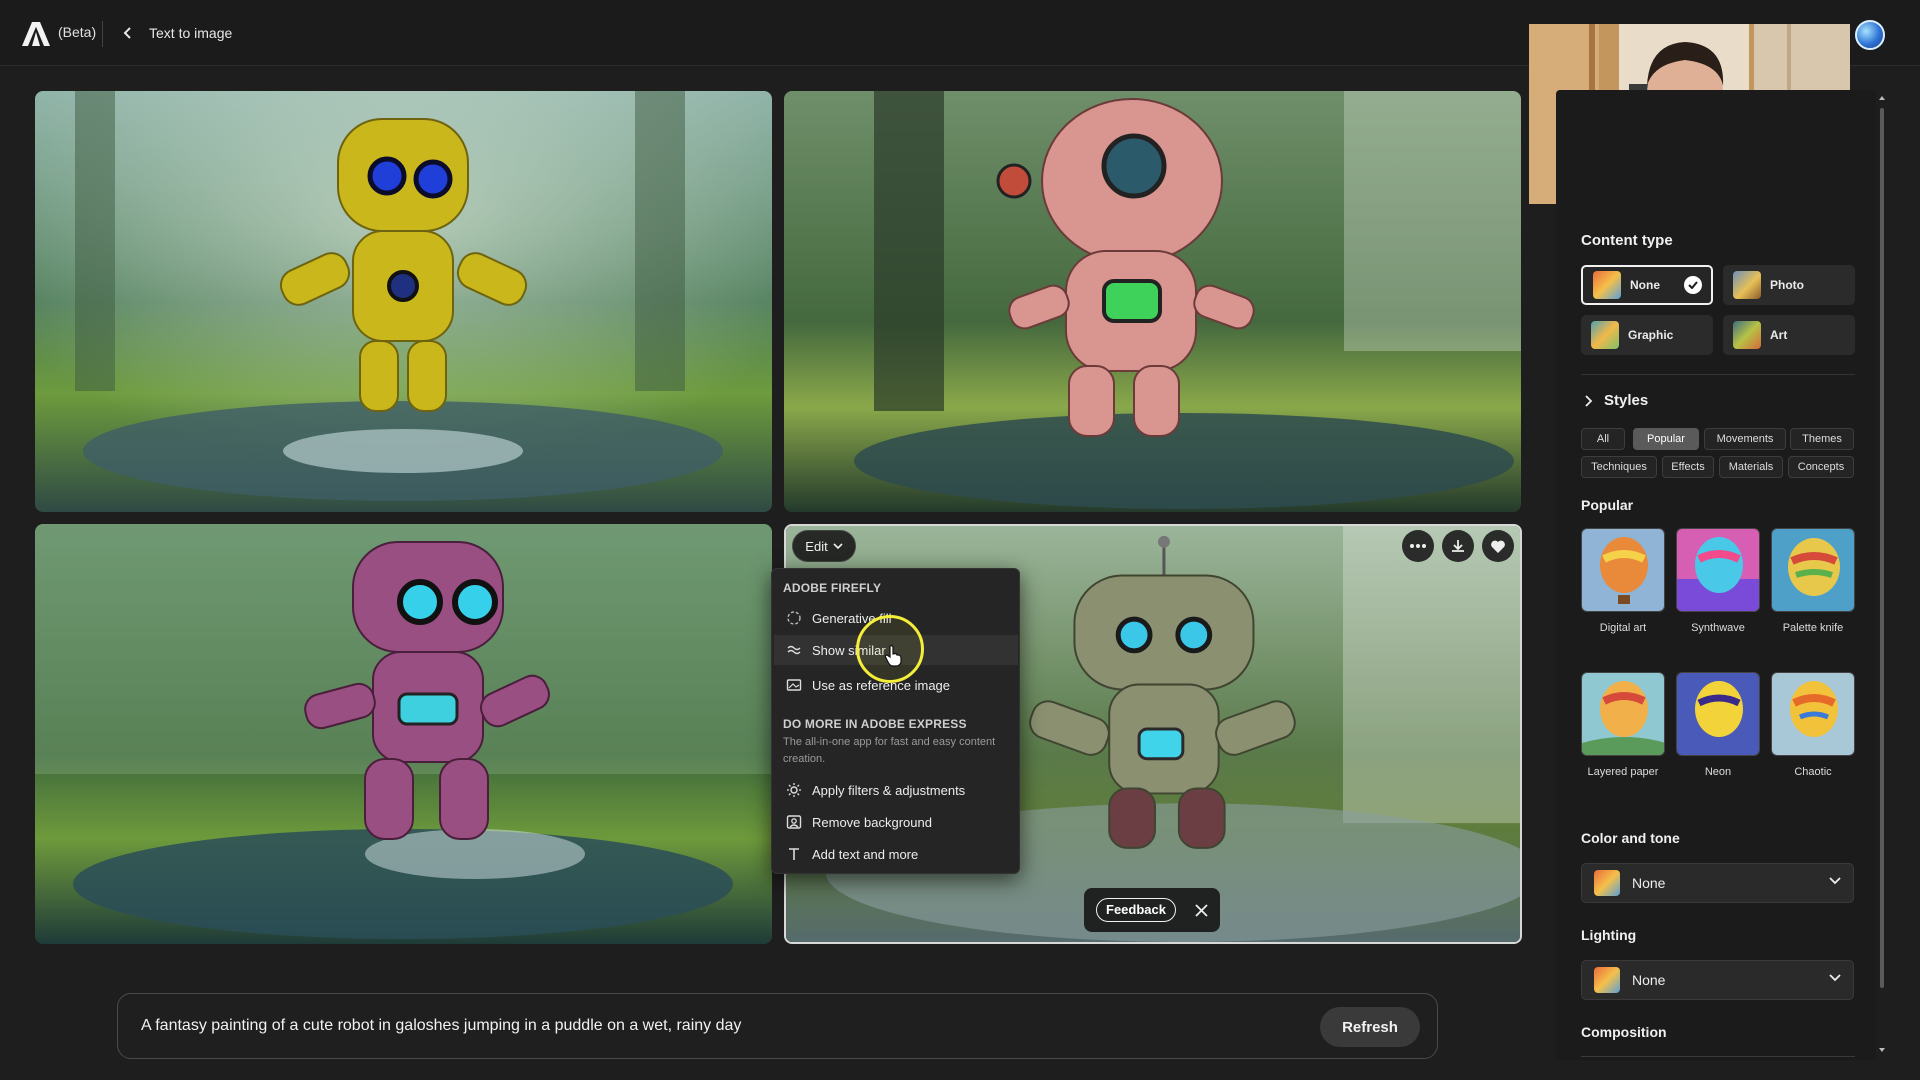 The height and width of the screenshot is (1080, 1920). What do you see at coordinates (794, 685) in the screenshot?
I see `image-reference-icon` at bounding box center [794, 685].